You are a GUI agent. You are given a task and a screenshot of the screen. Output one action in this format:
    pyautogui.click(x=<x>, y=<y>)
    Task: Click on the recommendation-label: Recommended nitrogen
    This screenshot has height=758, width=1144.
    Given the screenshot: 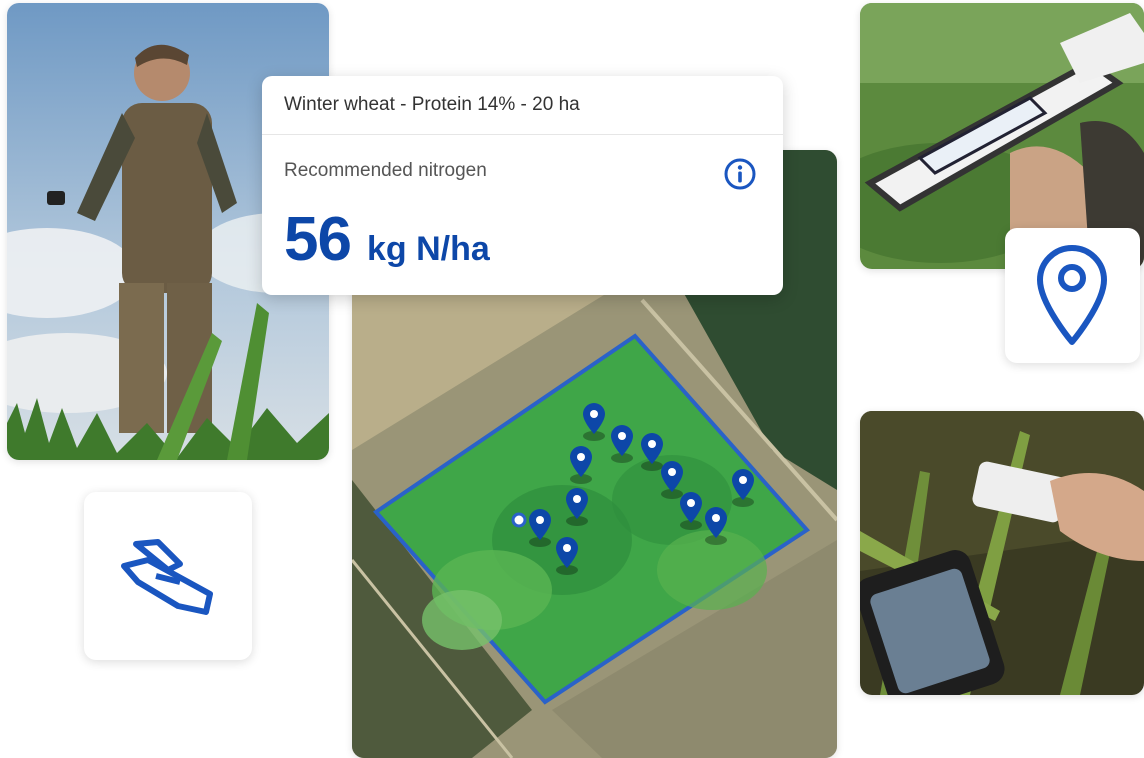 What is the action you would take?
    pyautogui.click(x=385, y=170)
    